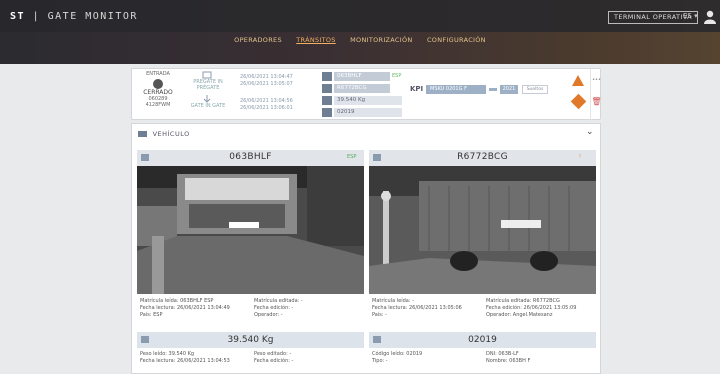 This screenshot has height=374, width=720. Describe the element at coordinates (208, 106) in the screenshot. I see `timeline-event-label: GATE IN GATE` at that location.